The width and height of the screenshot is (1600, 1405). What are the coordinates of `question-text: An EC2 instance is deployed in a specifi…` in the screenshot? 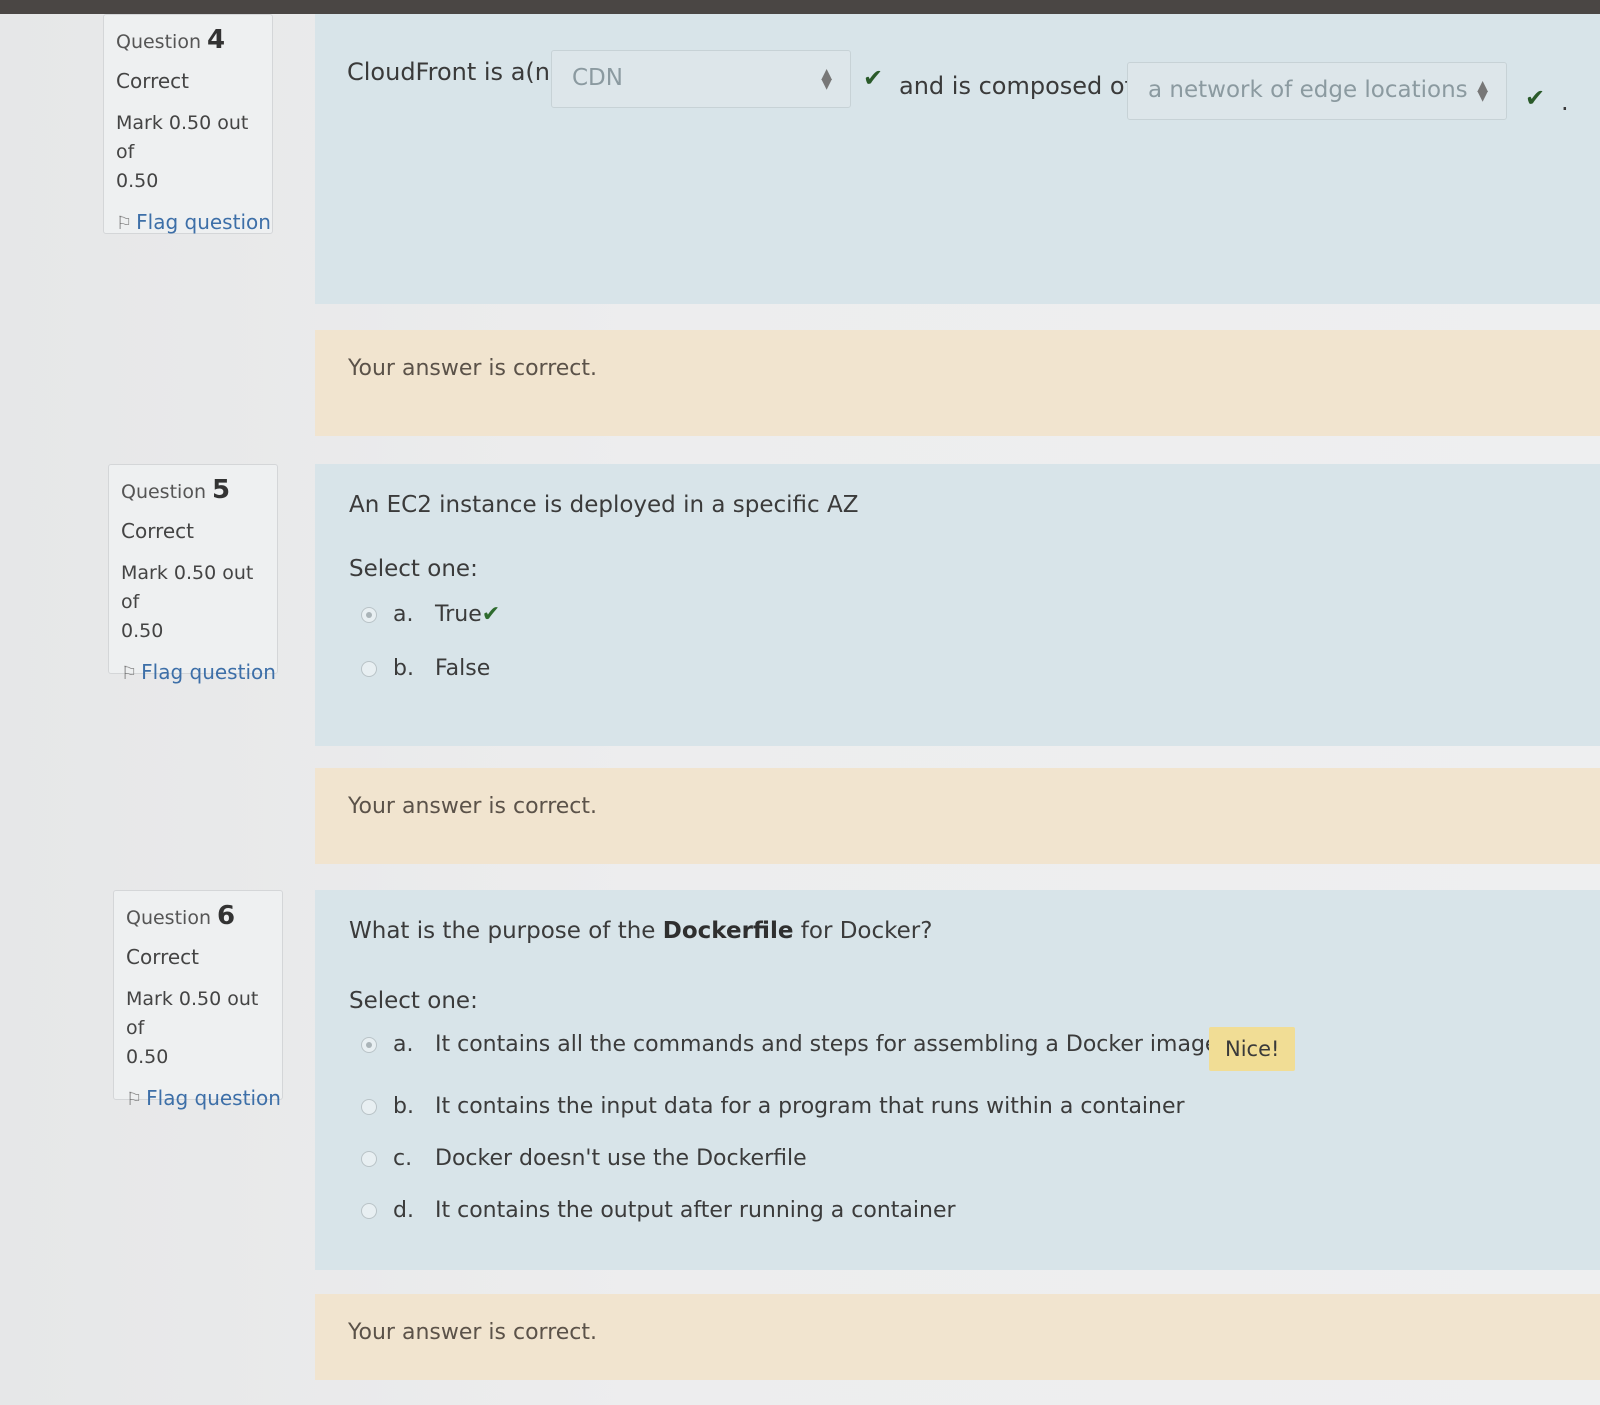 It's located at (604, 505).